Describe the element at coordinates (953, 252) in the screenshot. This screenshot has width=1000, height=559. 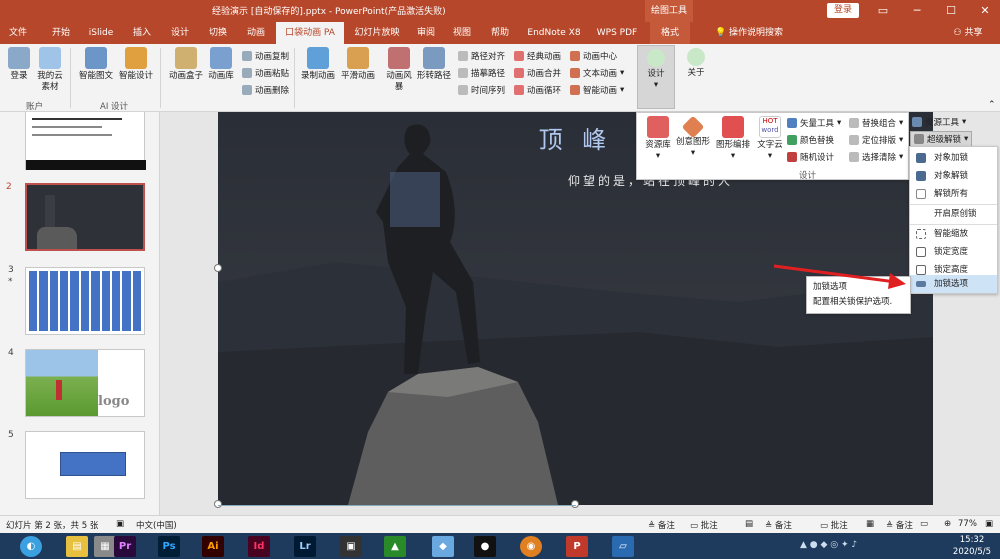
I see `menu-item-lock-width: 锁定宽度` at that location.